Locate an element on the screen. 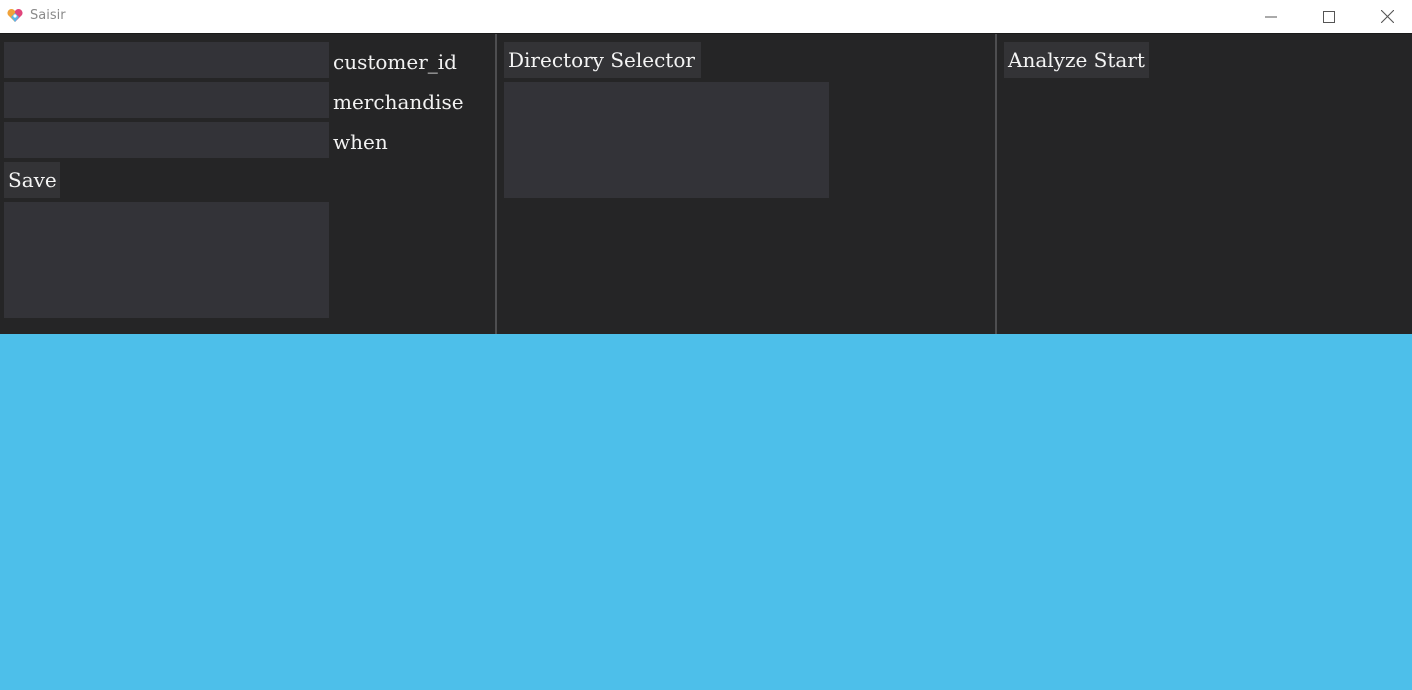 The image size is (1412, 690). directory-textbox is located at coordinates (666, 140).